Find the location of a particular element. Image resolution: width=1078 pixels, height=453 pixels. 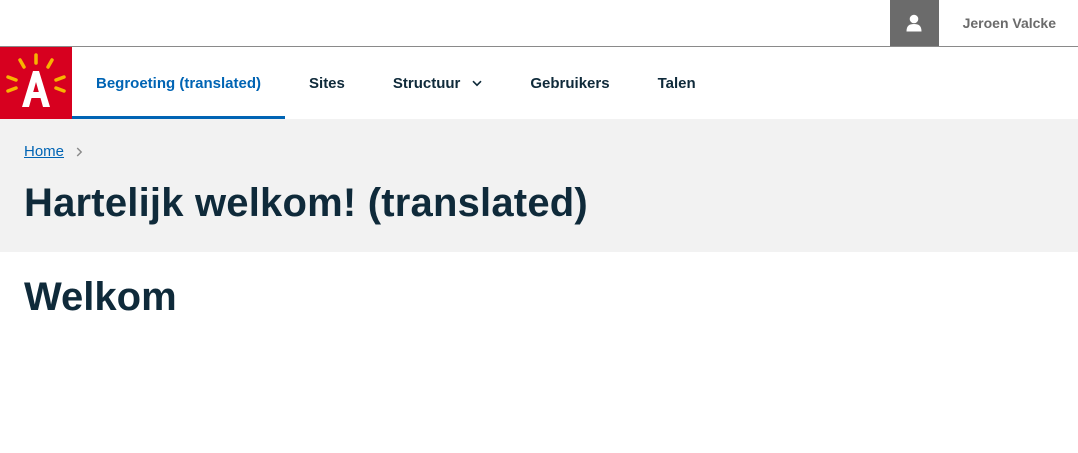

nav-item-talen: Talen is located at coordinates (677, 83).